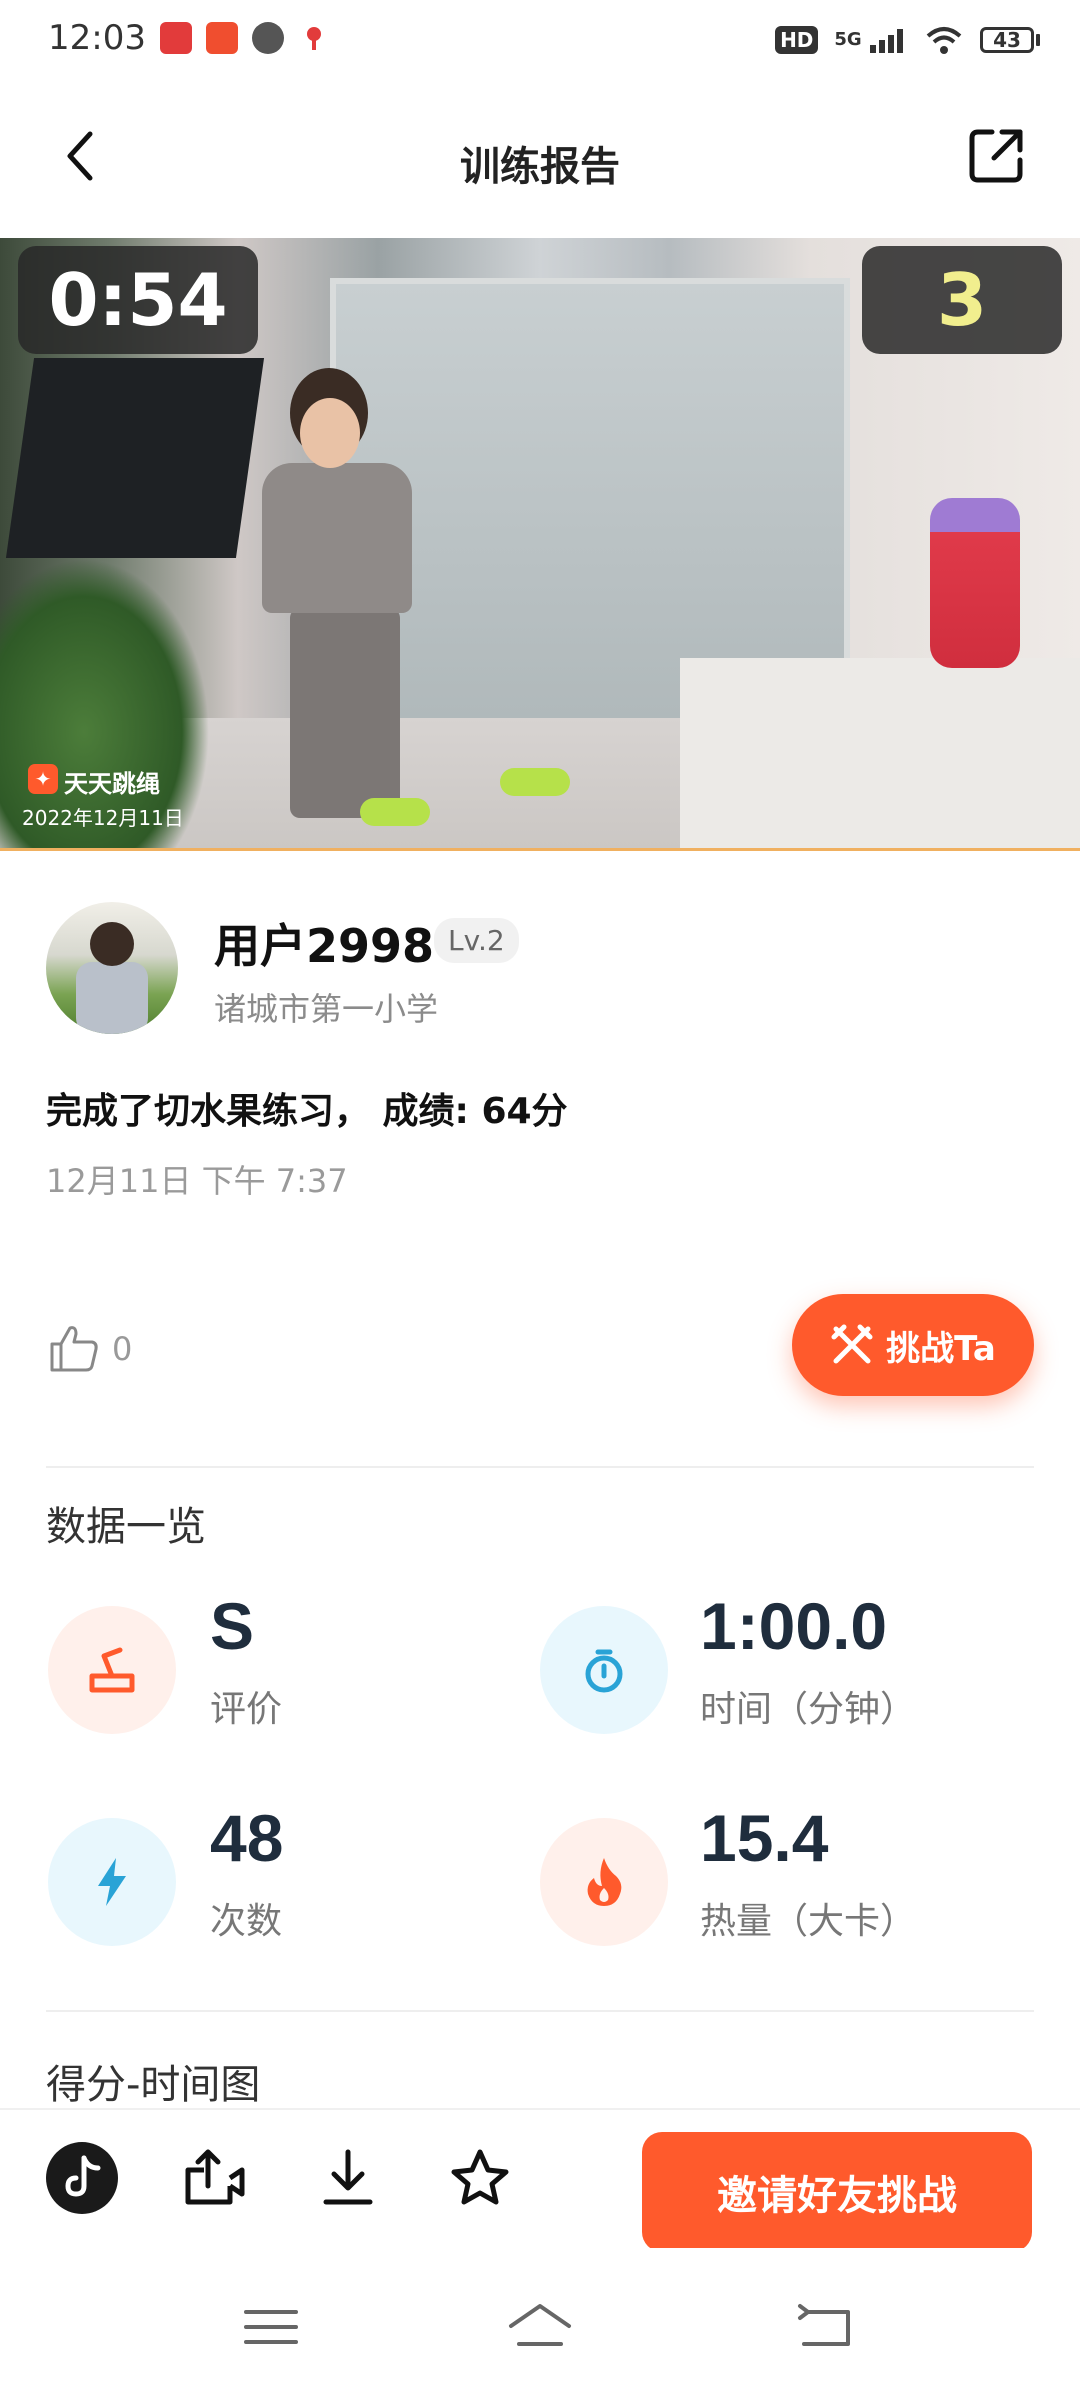 The width and height of the screenshot is (1080, 2400). Describe the element at coordinates (837, 2192) in the screenshot. I see `invite-challenge-button: 邀请好友挑战` at that location.